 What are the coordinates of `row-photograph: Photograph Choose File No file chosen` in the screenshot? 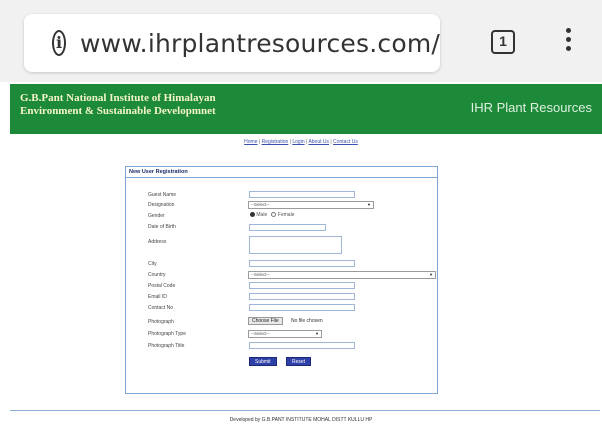 It's located at (282, 322).